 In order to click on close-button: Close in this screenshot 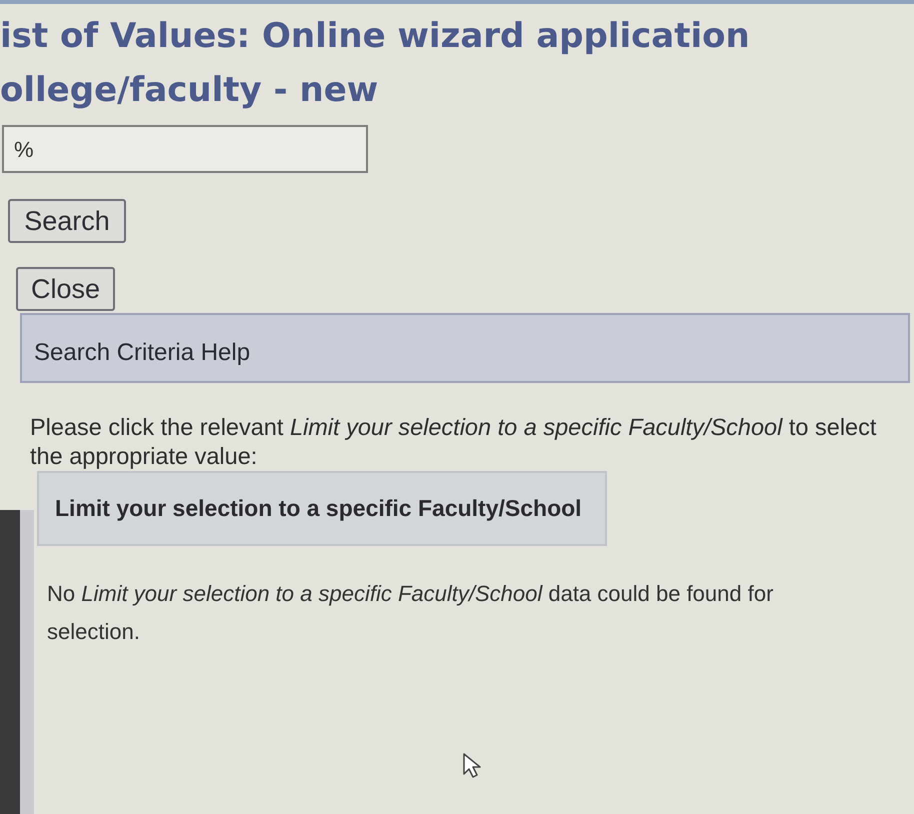, I will do `click(65, 289)`.